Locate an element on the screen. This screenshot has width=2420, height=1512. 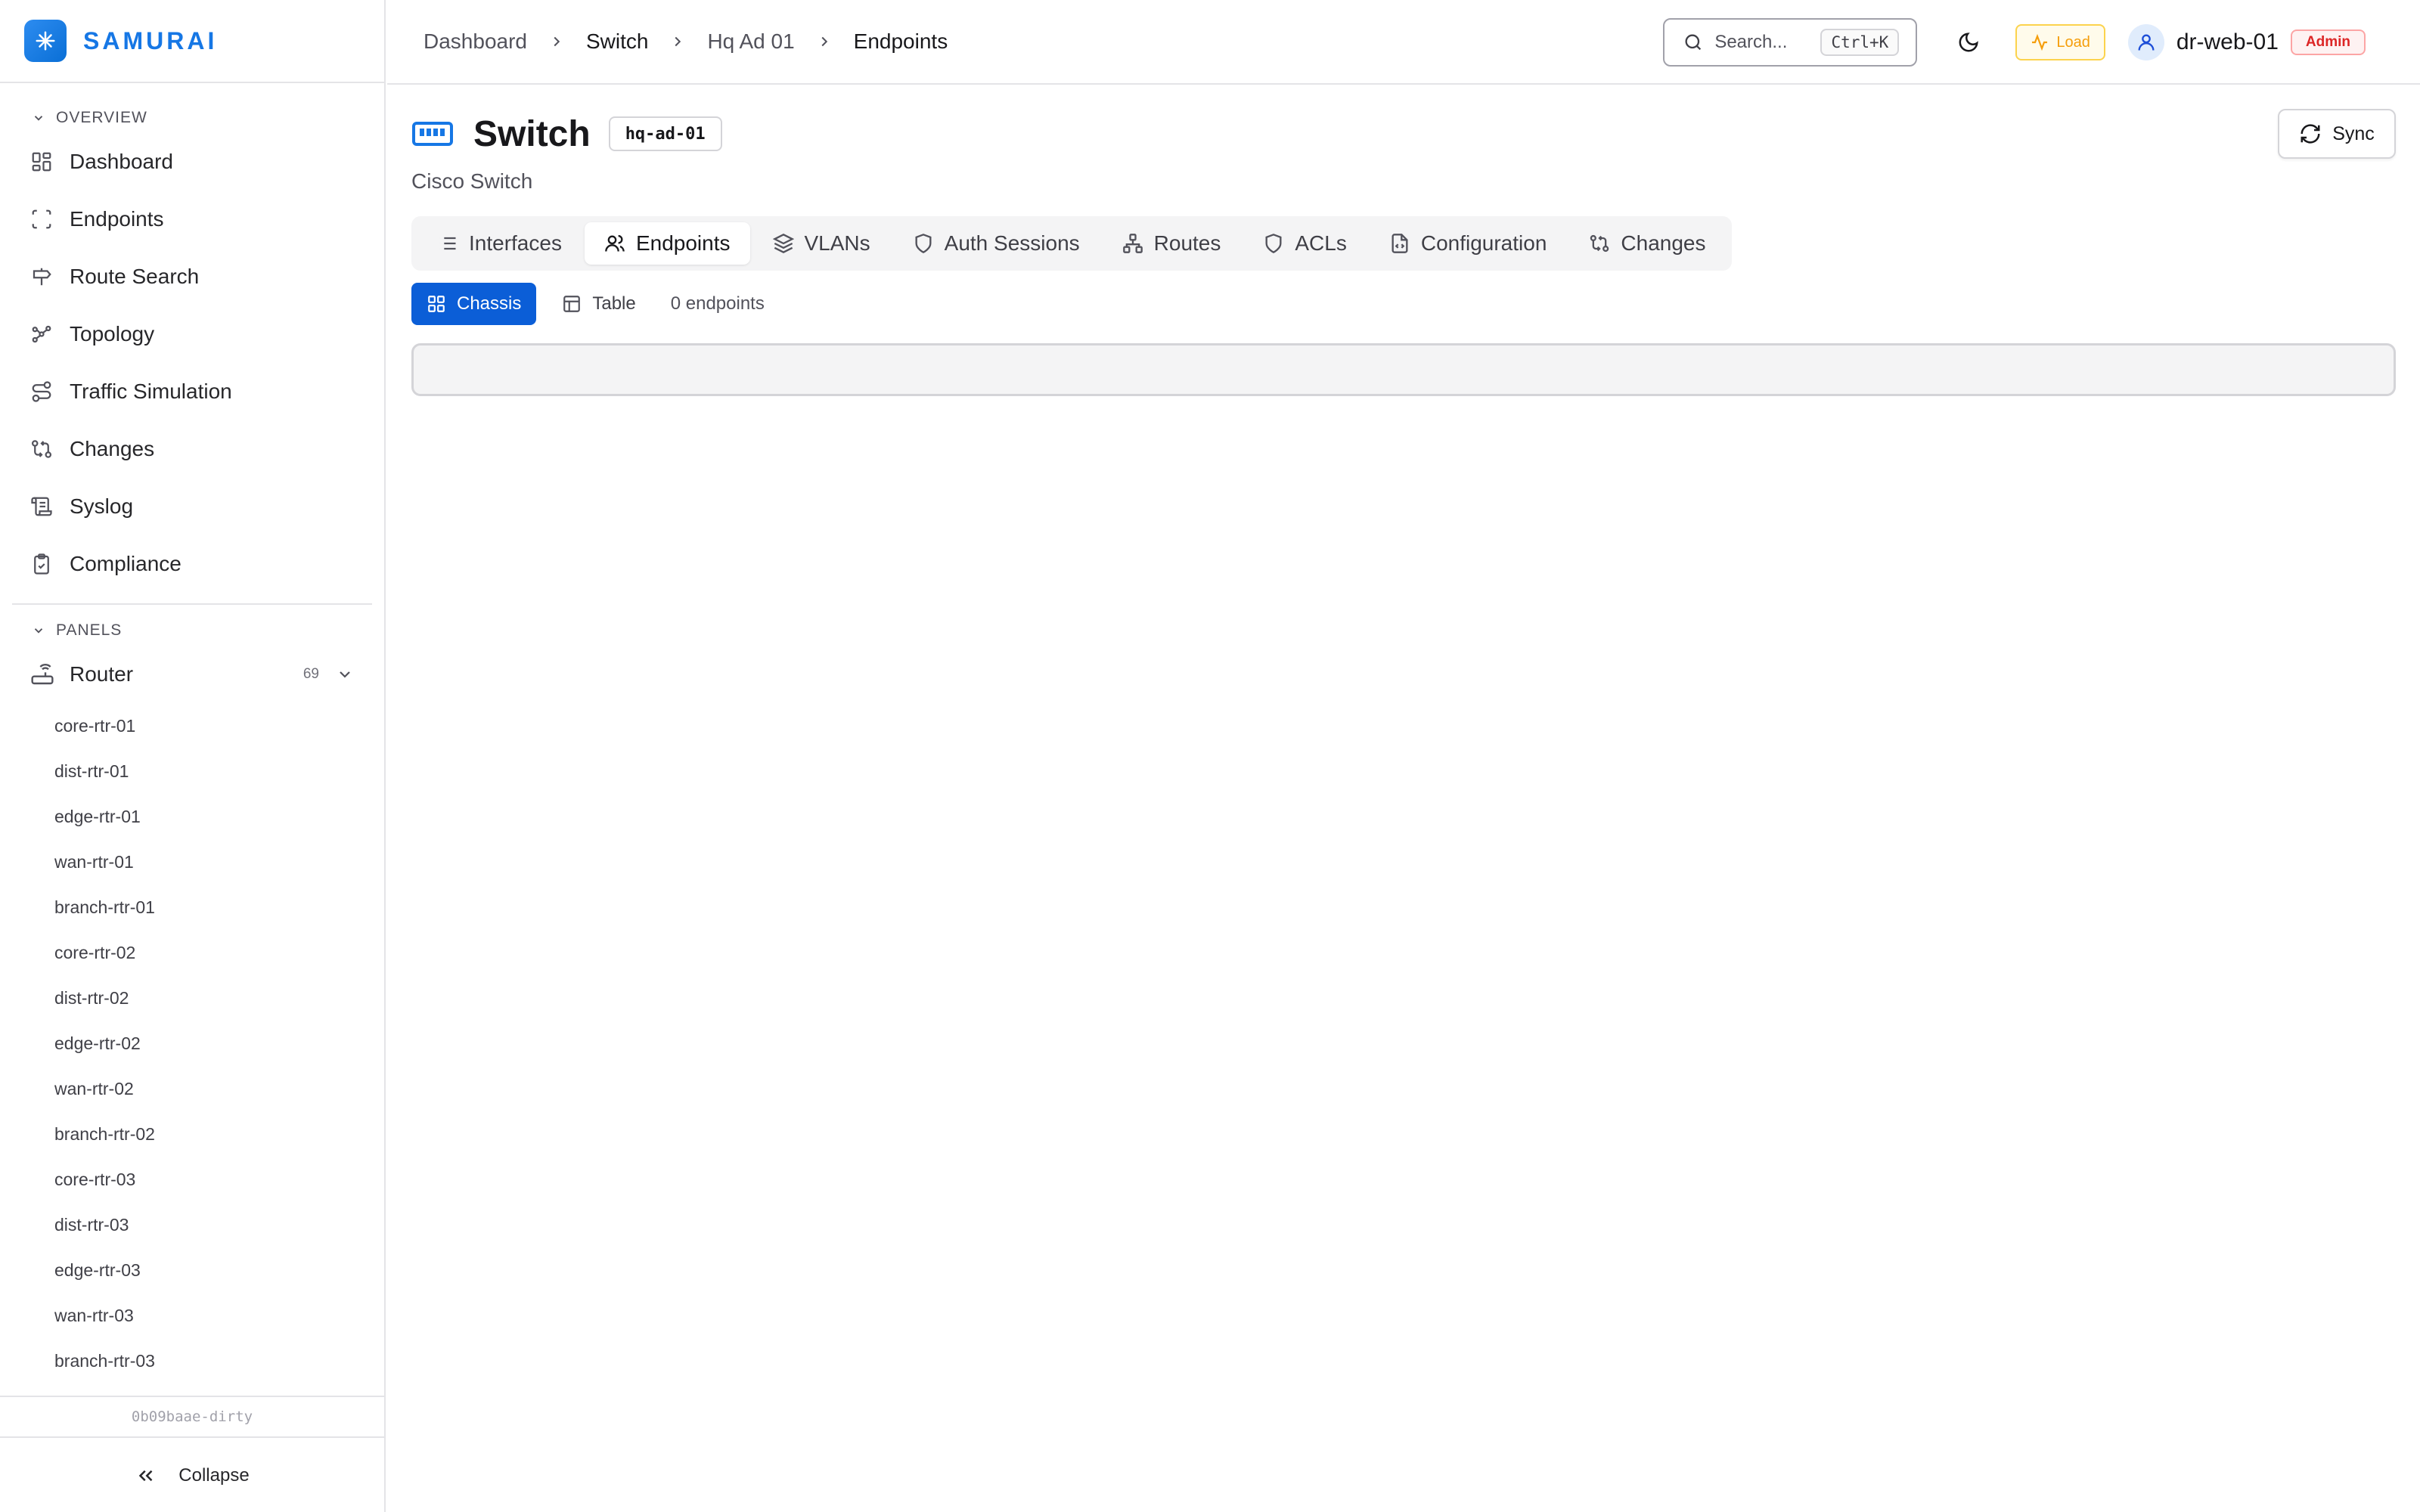
sidebar-router-item: edge-rtr-01 is located at coordinates (192, 817).